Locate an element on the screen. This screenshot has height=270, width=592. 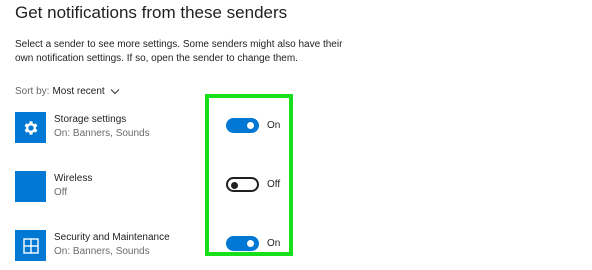
page-title: Get notifications from these senders is located at coordinates (151, 12).